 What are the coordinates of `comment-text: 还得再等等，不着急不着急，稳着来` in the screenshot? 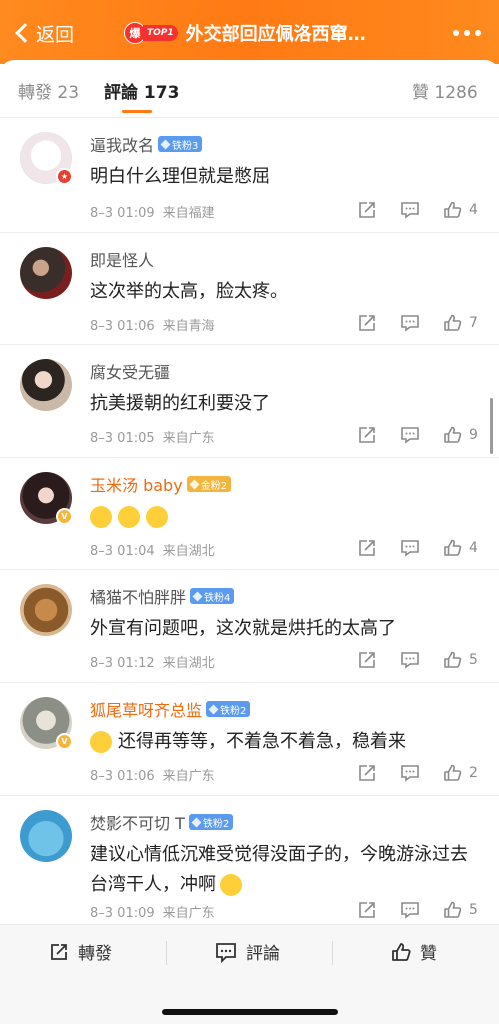 It's located at (285, 742).